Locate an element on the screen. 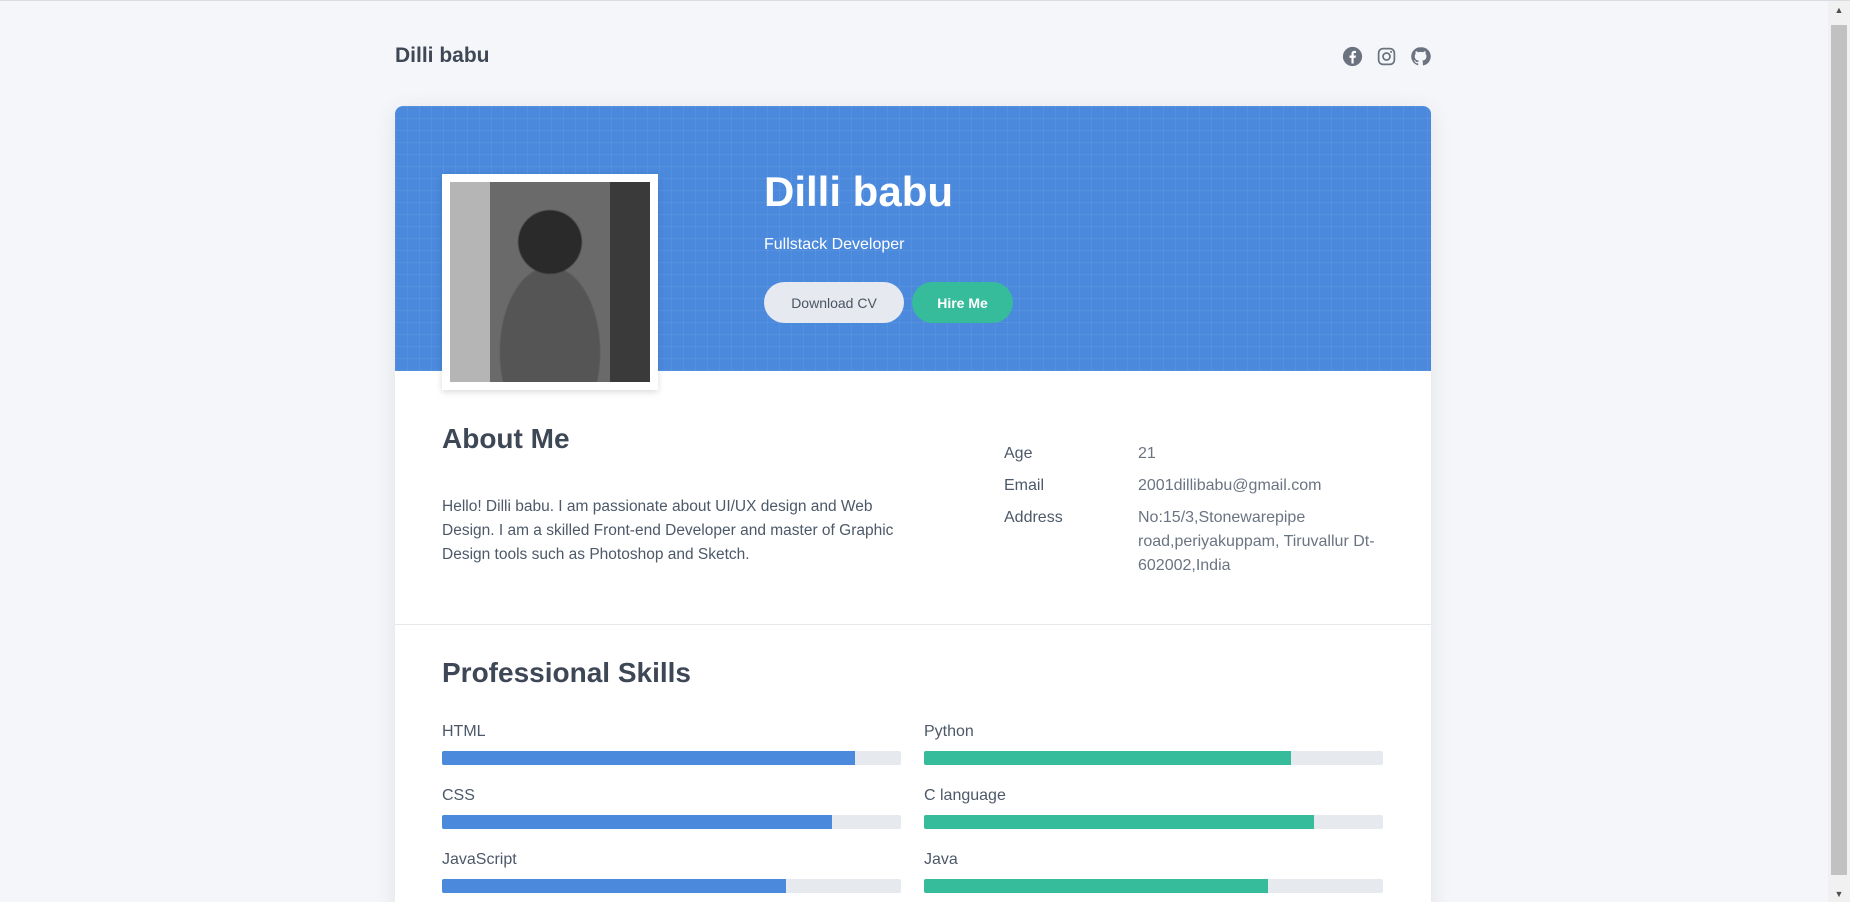  info-value: 2001dillibabu@gmail.com is located at coordinates (1230, 485).